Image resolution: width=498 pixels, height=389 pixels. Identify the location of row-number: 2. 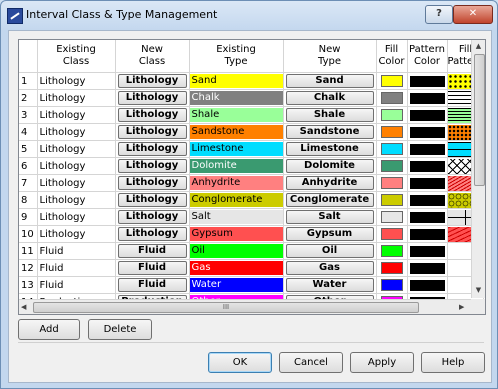
(28, 98).